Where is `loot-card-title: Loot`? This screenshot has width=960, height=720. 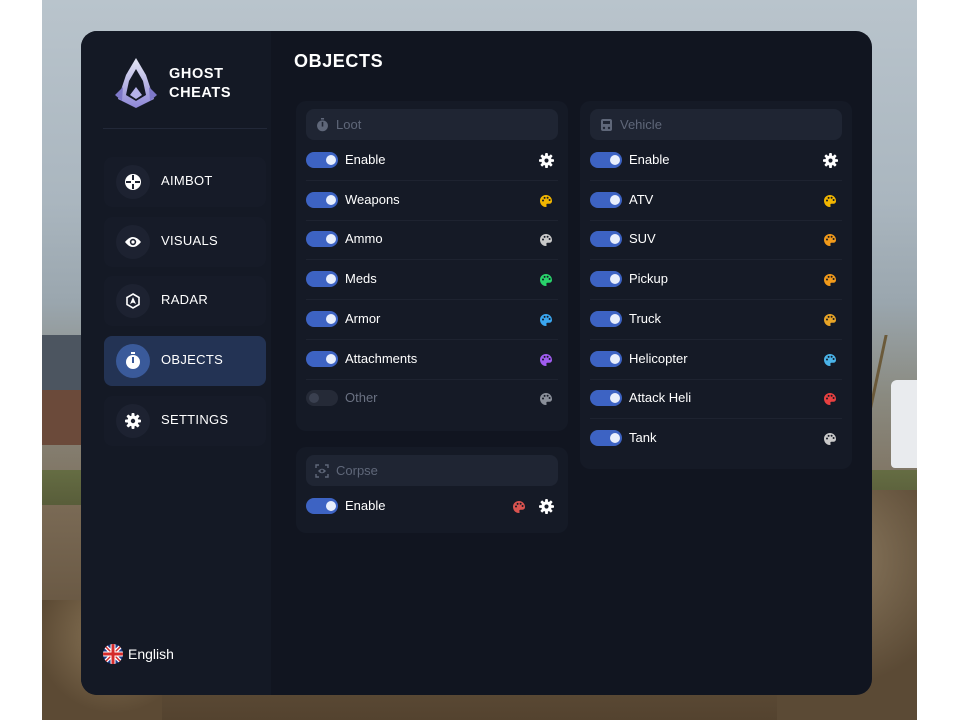 loot-card-title: Loot is located at coordinates (349, 124).